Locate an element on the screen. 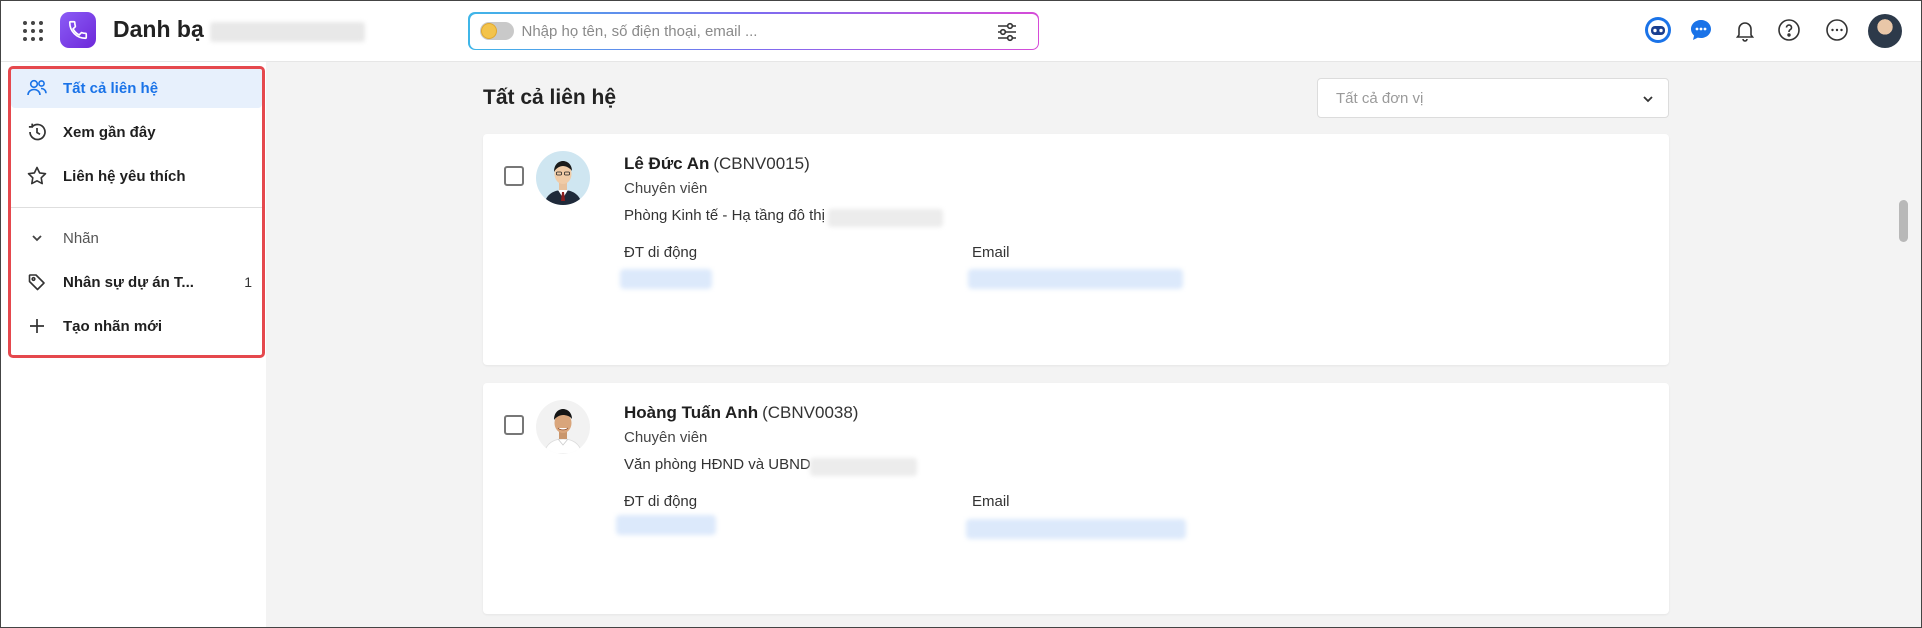 Image resolution: width=1922 pixels, height=628 pixels. filter-sliders-icon is located at coordinates (1007, 32).